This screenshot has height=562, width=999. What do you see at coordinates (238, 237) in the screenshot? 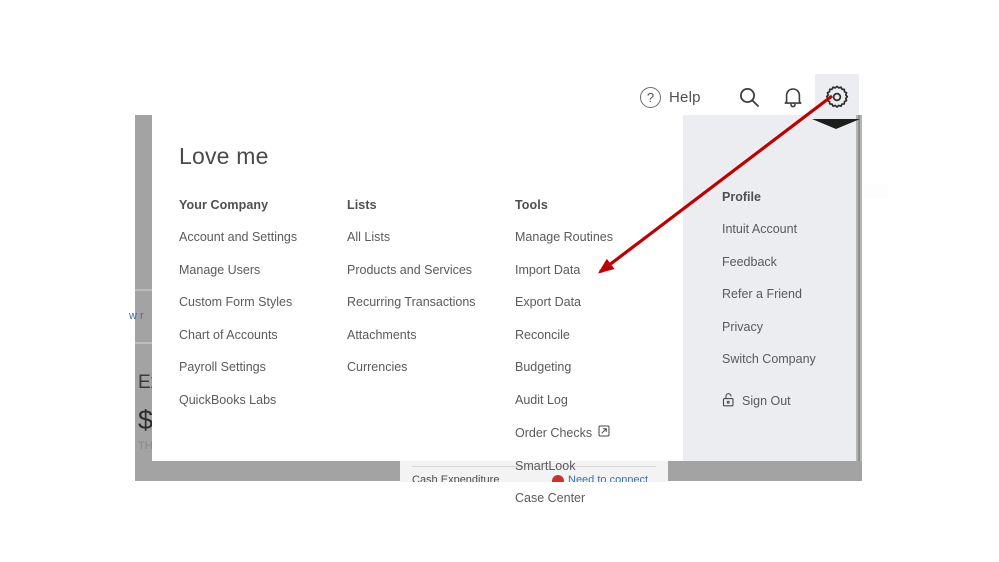
I see `menu-item-label: Account and Settings` at bounding box center [238, 237].